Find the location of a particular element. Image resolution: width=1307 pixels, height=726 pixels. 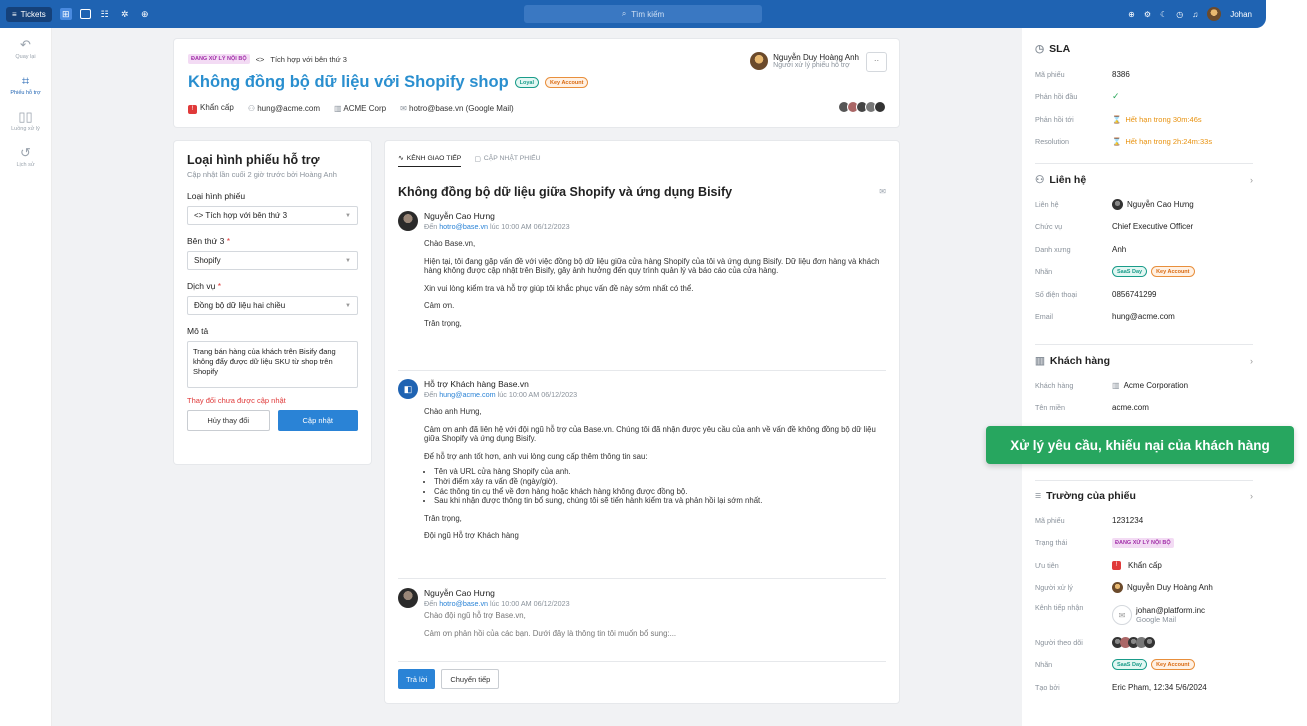

gear-icon: ⚙ is located at coordinates (1147, 14).